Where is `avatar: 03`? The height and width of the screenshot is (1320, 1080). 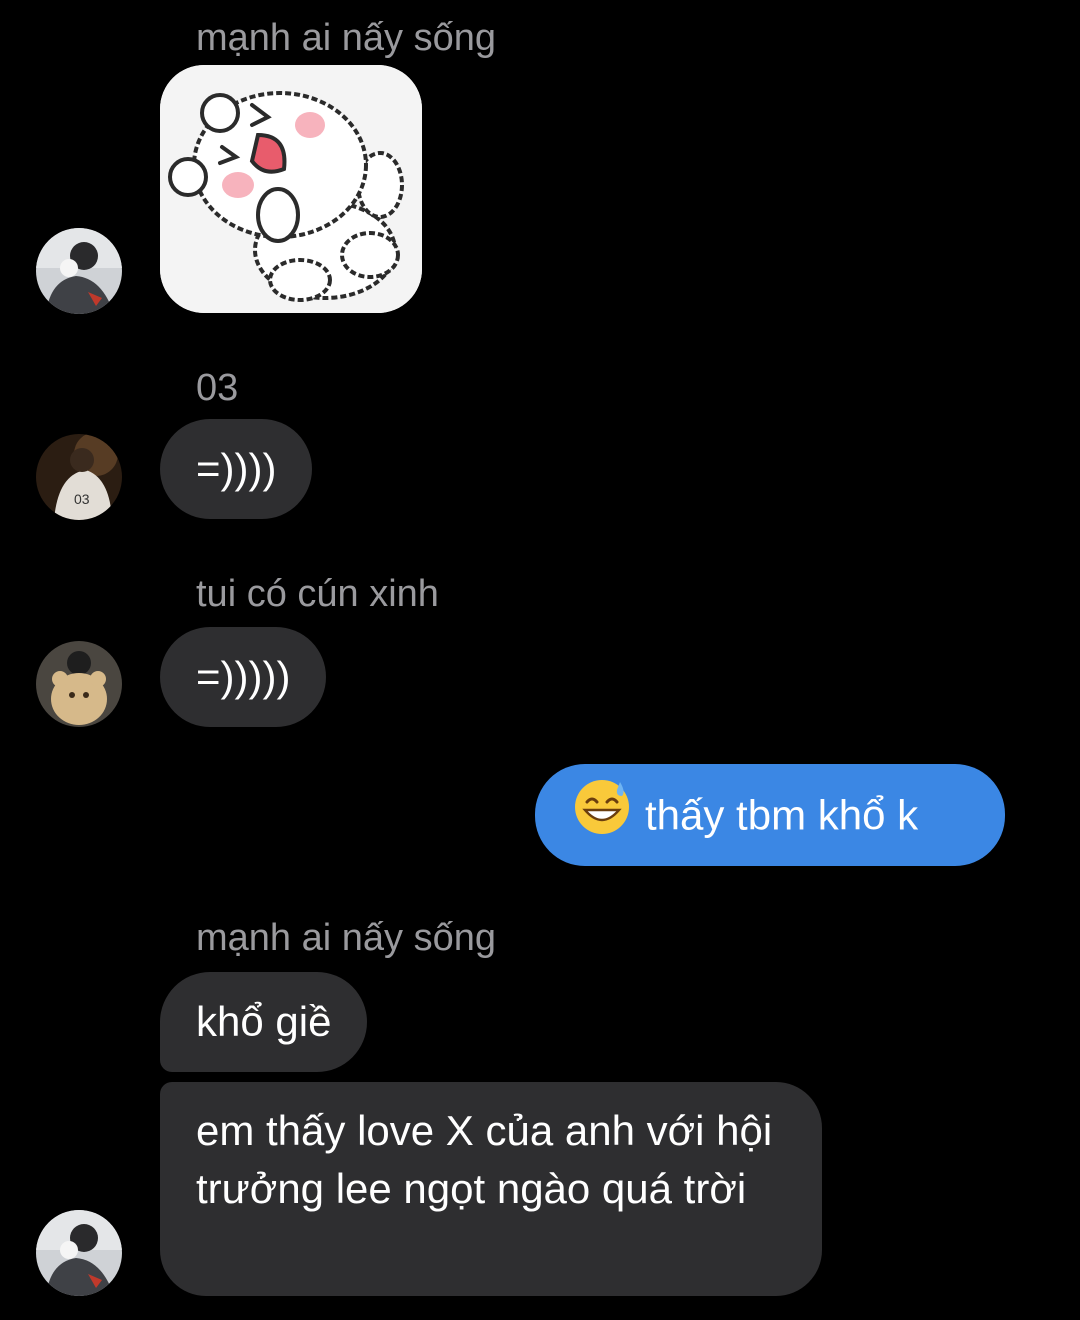 avatar: 03 is located at coordinates (79, 477).